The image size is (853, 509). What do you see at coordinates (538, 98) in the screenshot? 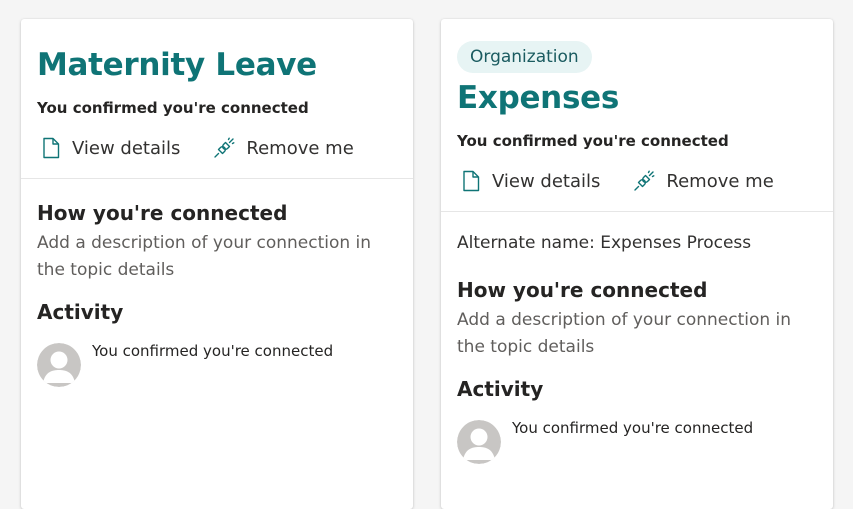
I see `topic-title: Expenses` at bounding box center [538, 98].